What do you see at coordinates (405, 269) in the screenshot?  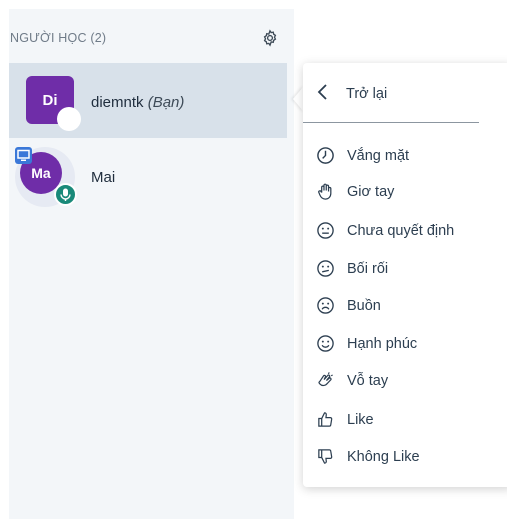 I see `menu-item-confused: Bối rối` at bounding box center [405, 269].